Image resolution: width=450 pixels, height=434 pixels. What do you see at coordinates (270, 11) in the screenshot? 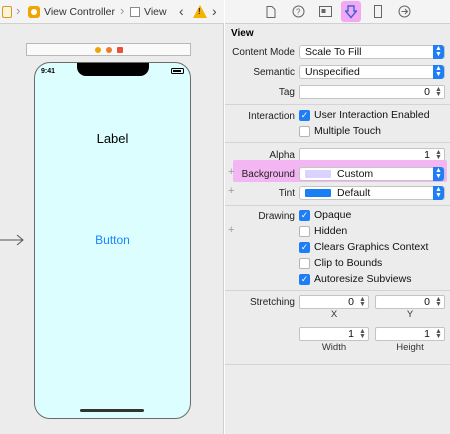
I see `file-inspector-icon` at bounding box center [270, 11].